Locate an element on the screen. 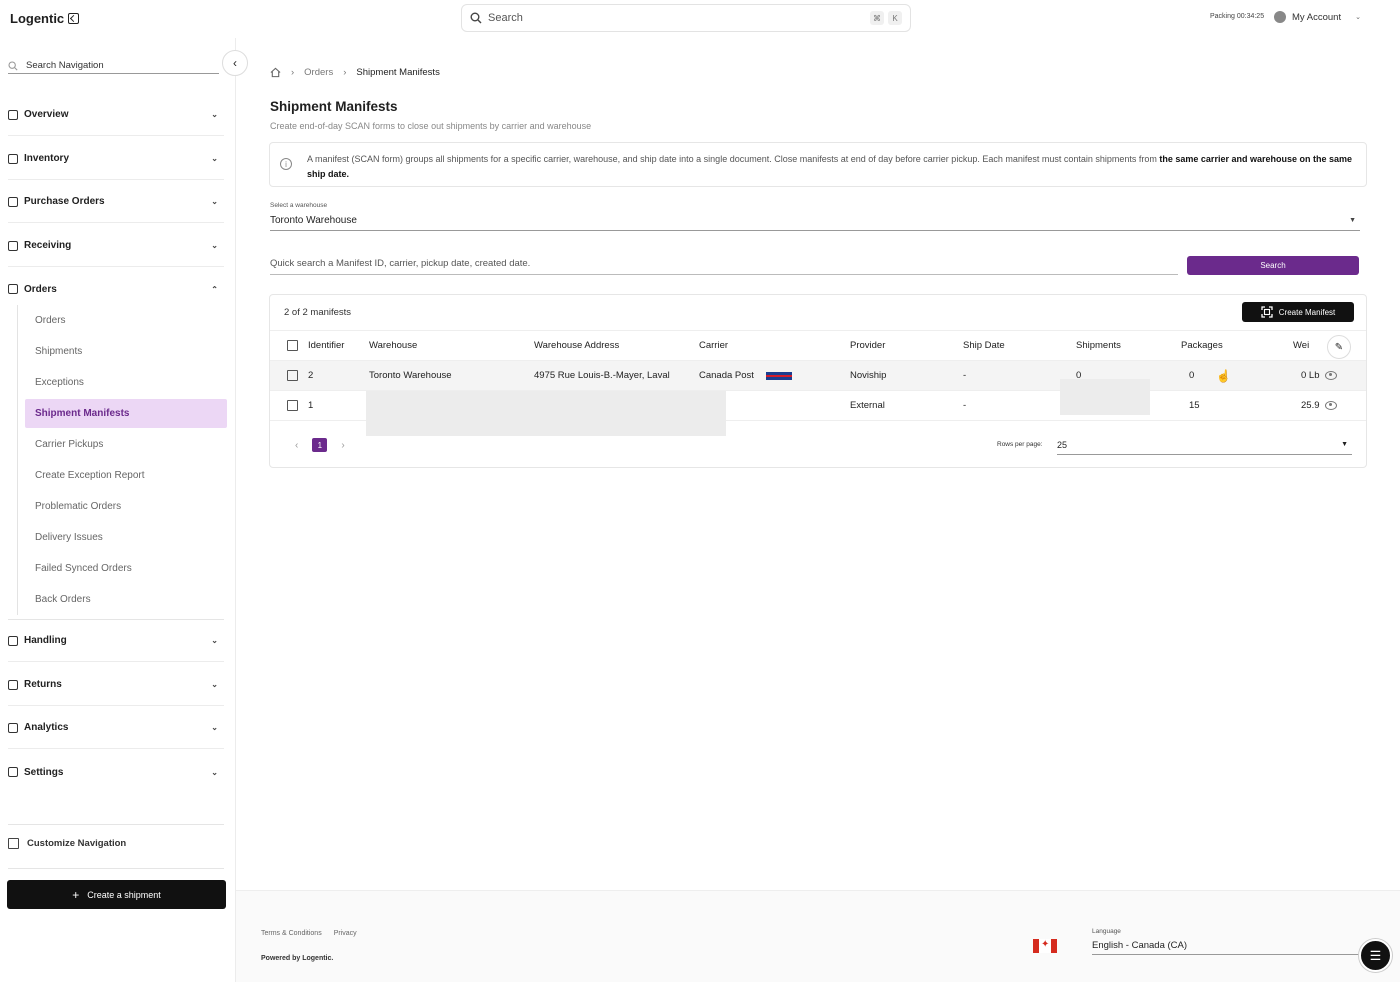  receive-icon is located at coordinates (13, 245).